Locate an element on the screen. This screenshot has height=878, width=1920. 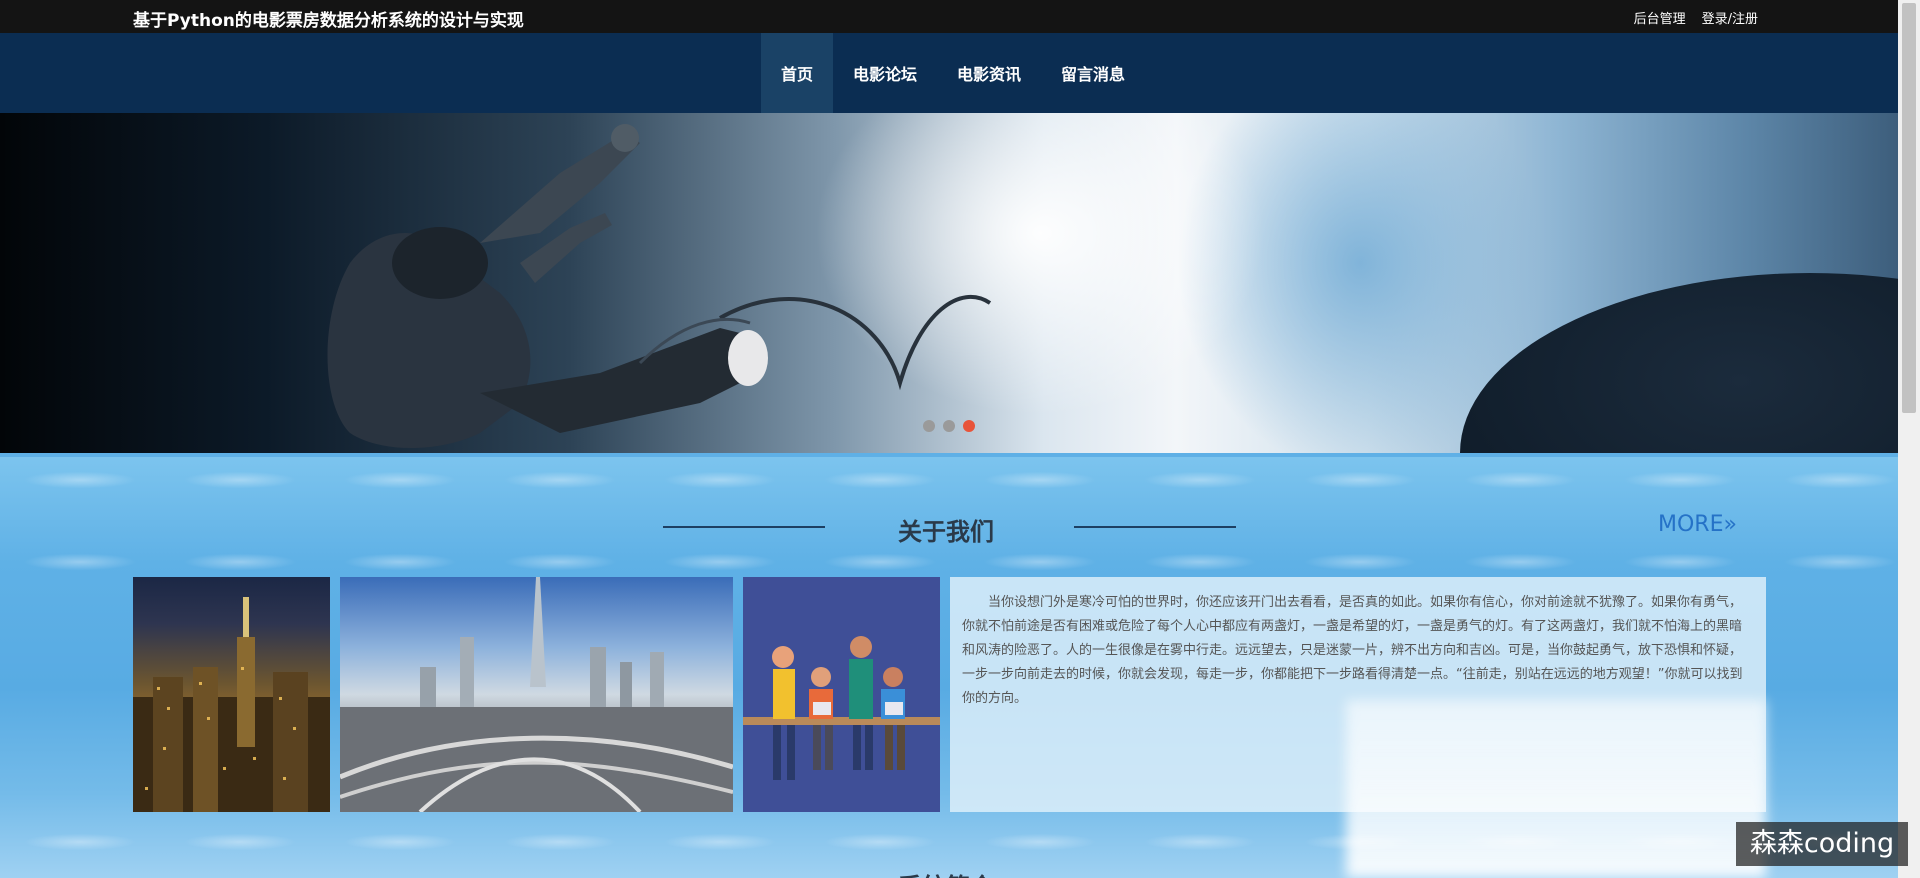
more-link: MORE» is located at coordinates (1697, 524).